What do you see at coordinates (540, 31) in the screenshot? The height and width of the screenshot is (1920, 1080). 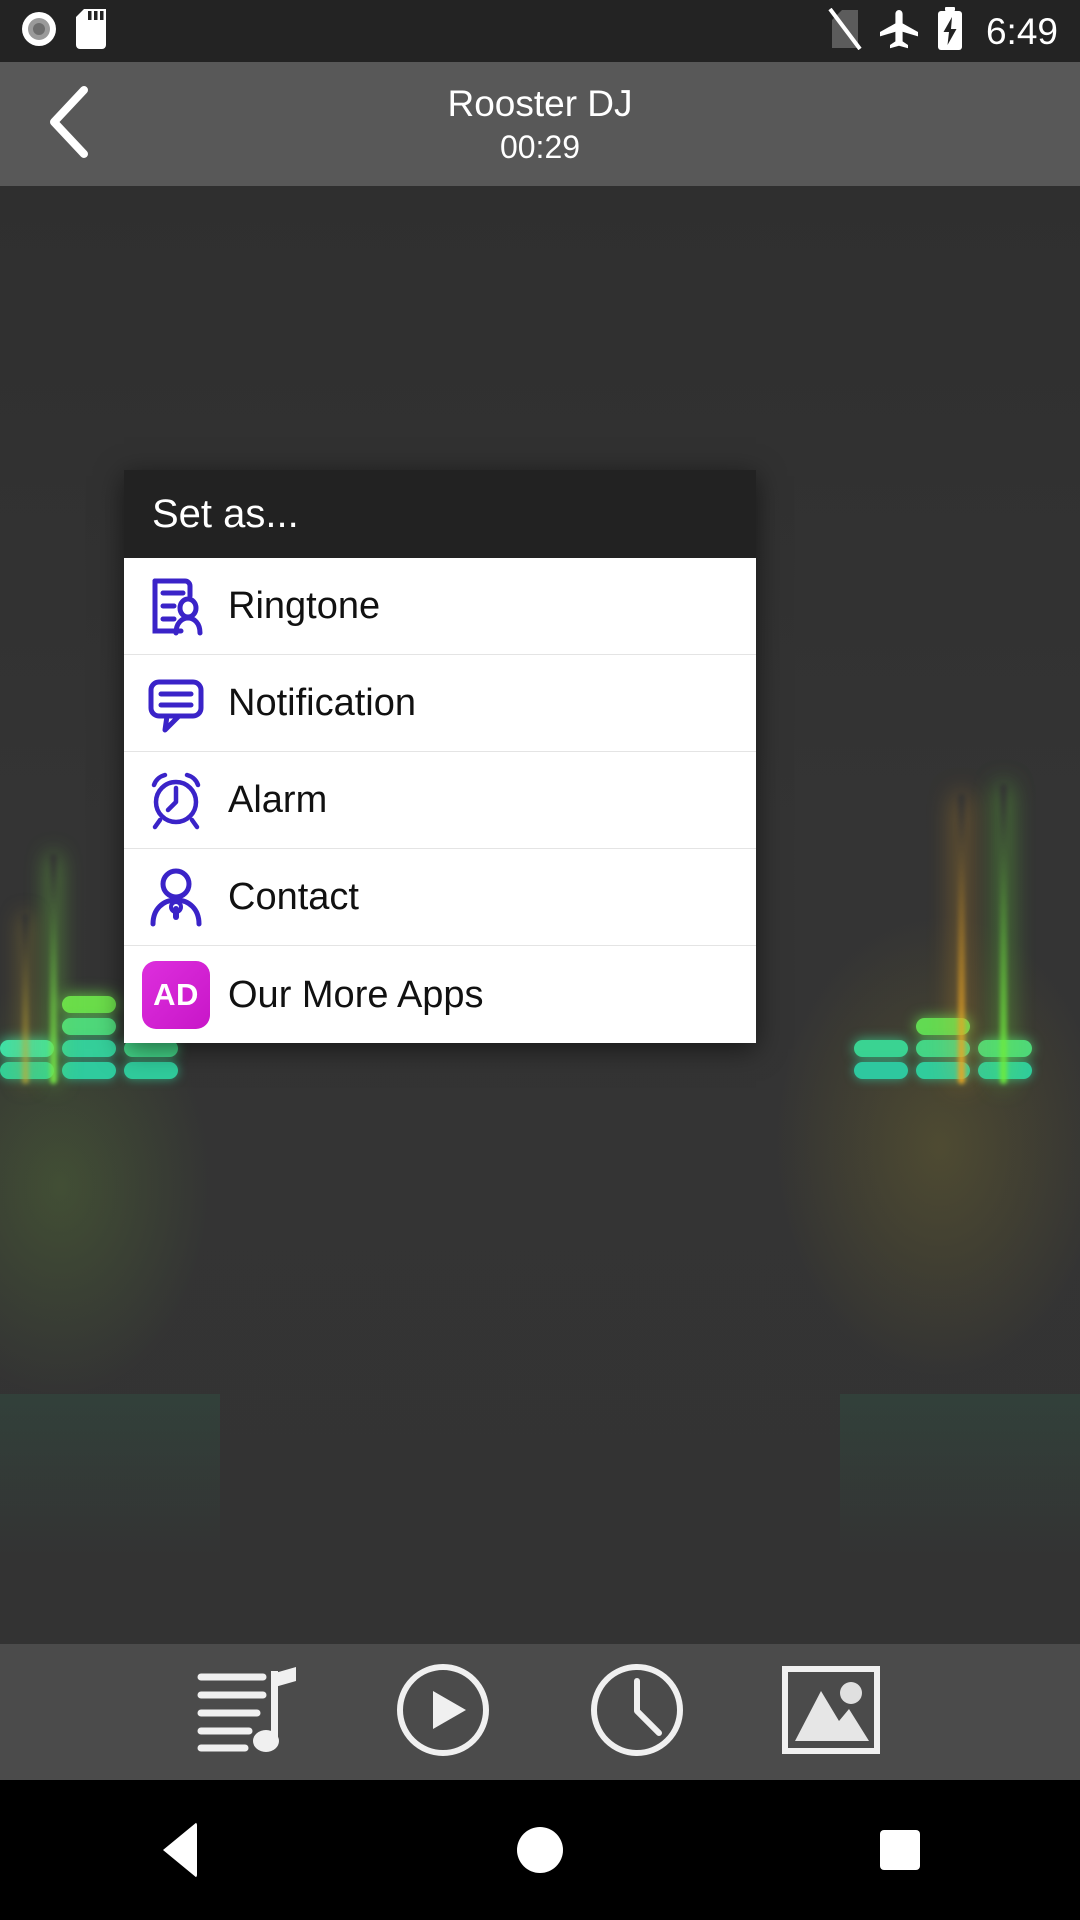 I see `status-bar: 6:49` at bounding box center [540, 31].